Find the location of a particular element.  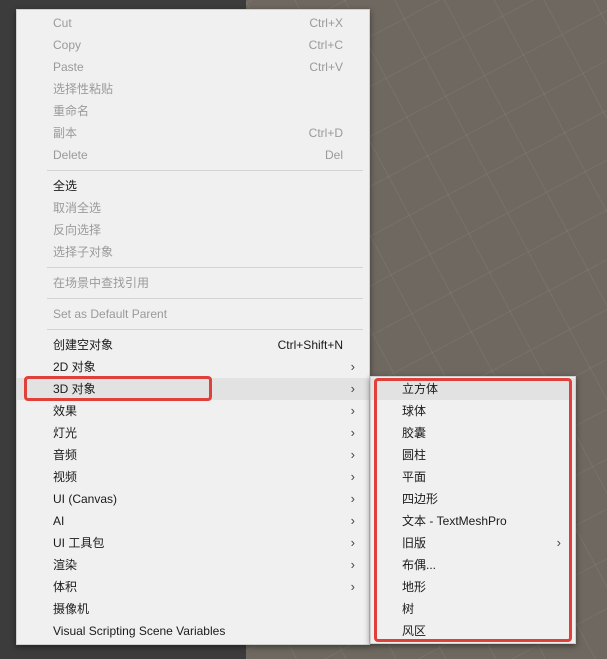

menu-item-label: 渲染 is located at coordinates (65, 565).